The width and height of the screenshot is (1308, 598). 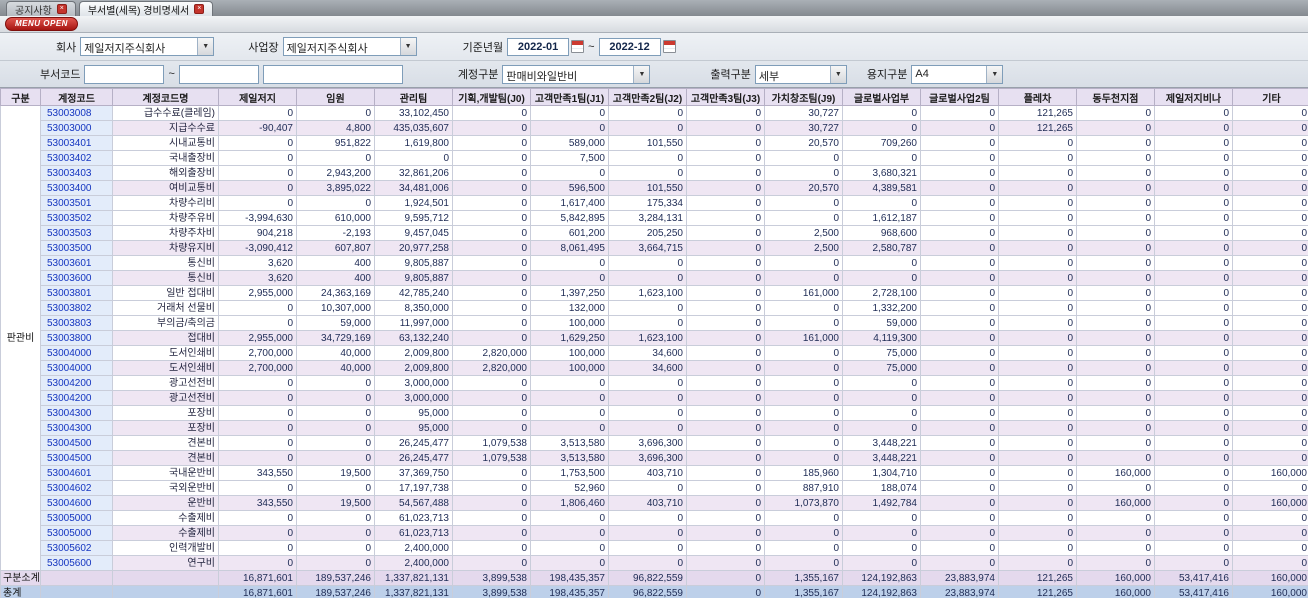 I want to click on dept-name-display, so click(x=332, y=74).